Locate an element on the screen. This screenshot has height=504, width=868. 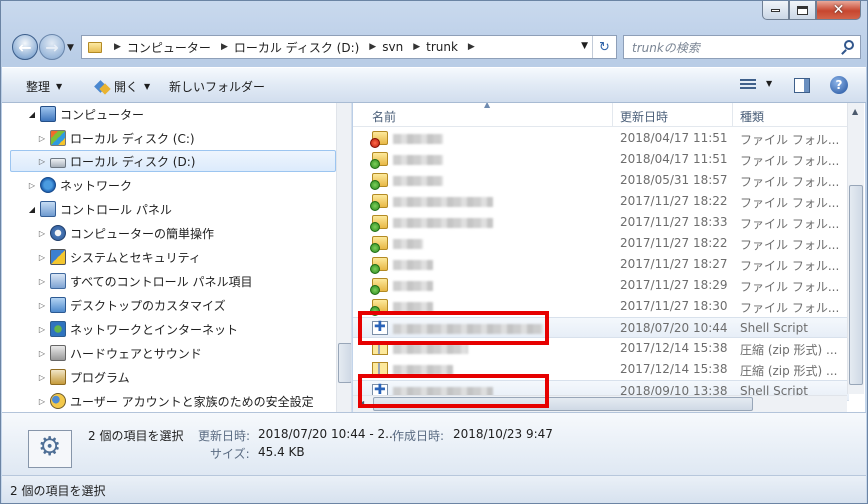
tree-item-programs: ▷ プログラム is located at coordinates (83, 377).